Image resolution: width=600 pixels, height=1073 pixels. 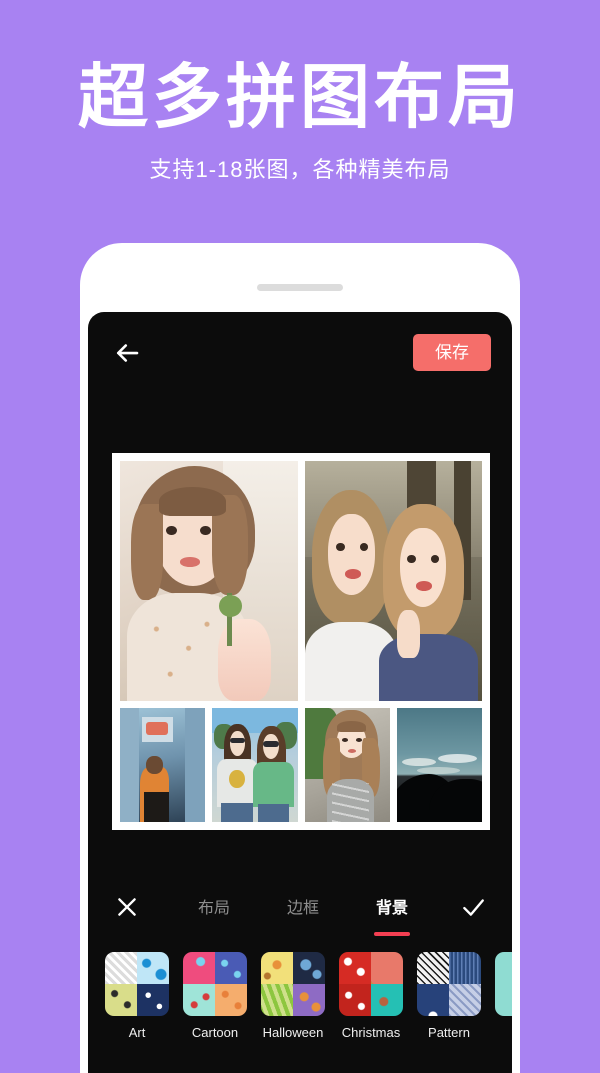 What do you see at coordinates (301, 765) in the screenshot?
I see `collage-row-bottom` at bounding box center [301, 765].